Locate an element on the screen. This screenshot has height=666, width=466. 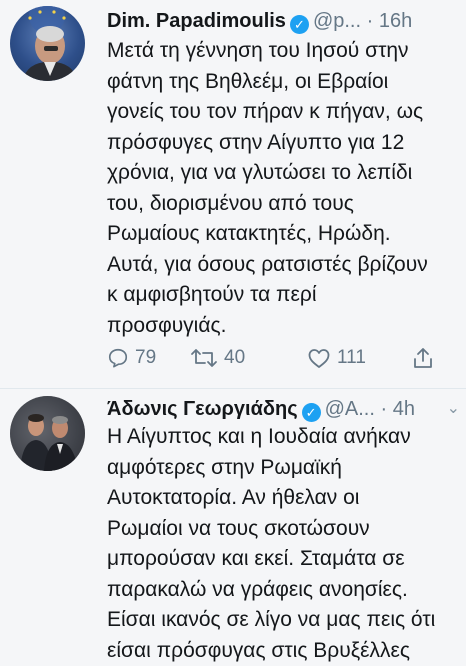
tweet-line: φάτνη της Βηθλεέμ, οι Εβραίοι is located at coordinates (285, 82).